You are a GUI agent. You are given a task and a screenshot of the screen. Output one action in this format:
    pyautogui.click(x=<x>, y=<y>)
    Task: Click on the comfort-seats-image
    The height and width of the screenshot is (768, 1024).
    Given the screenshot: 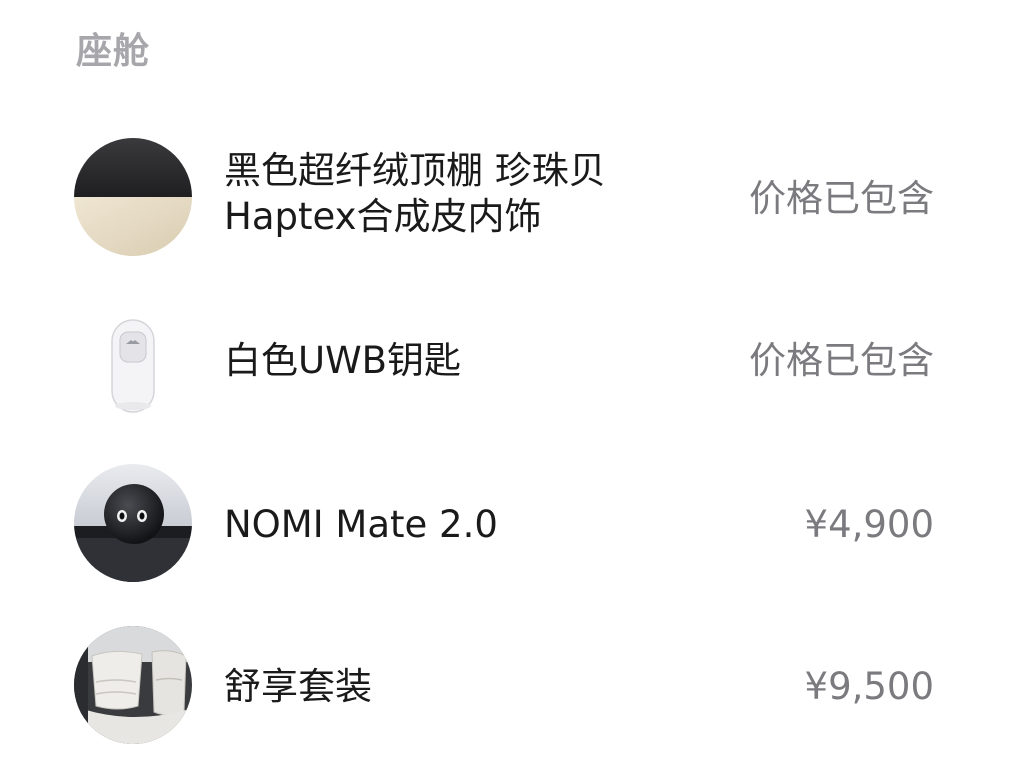 What is the action you would take?
    pyautogui.click(x=133, y=685)
    